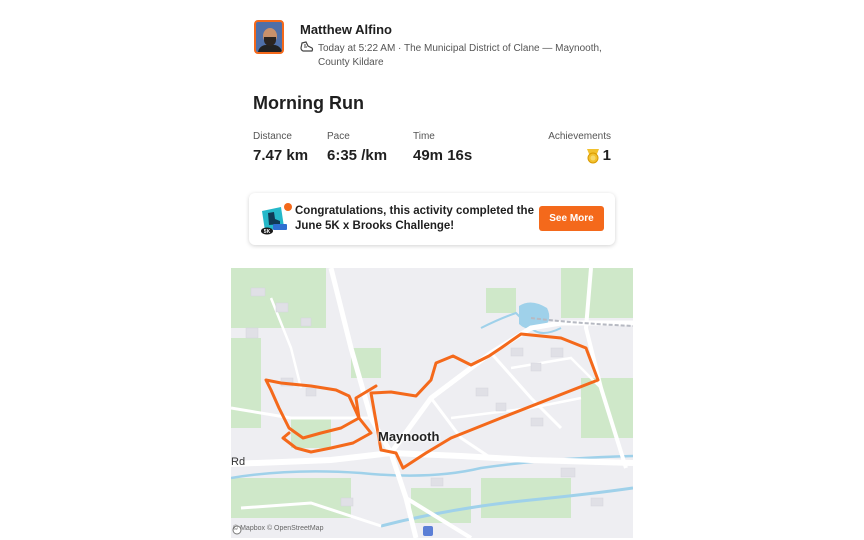  I want to click on stat-time: Time 49m 16s, so click(442, 147).